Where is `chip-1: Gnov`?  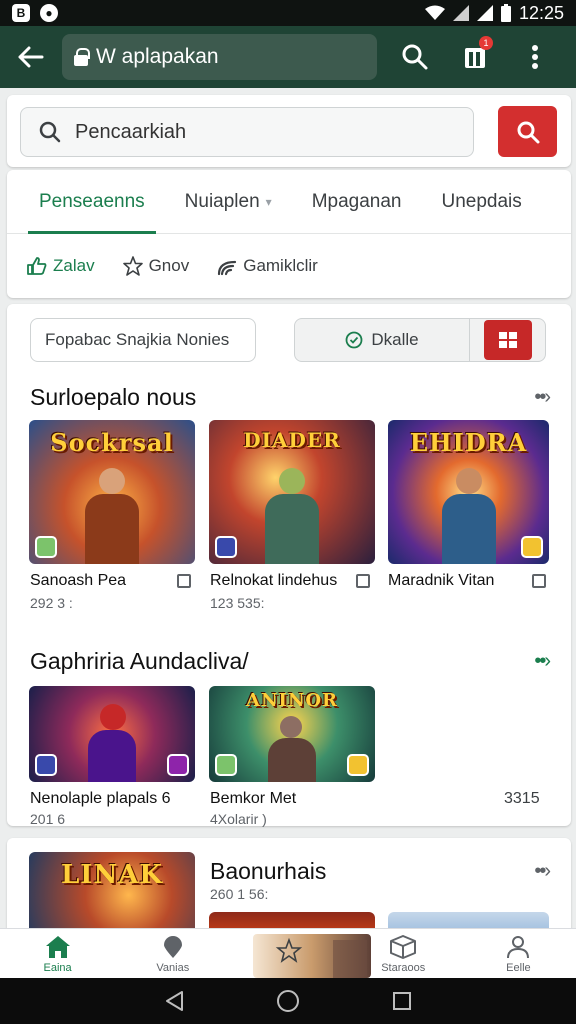 chip-1: Gnov is located at coordinates (156, 266).